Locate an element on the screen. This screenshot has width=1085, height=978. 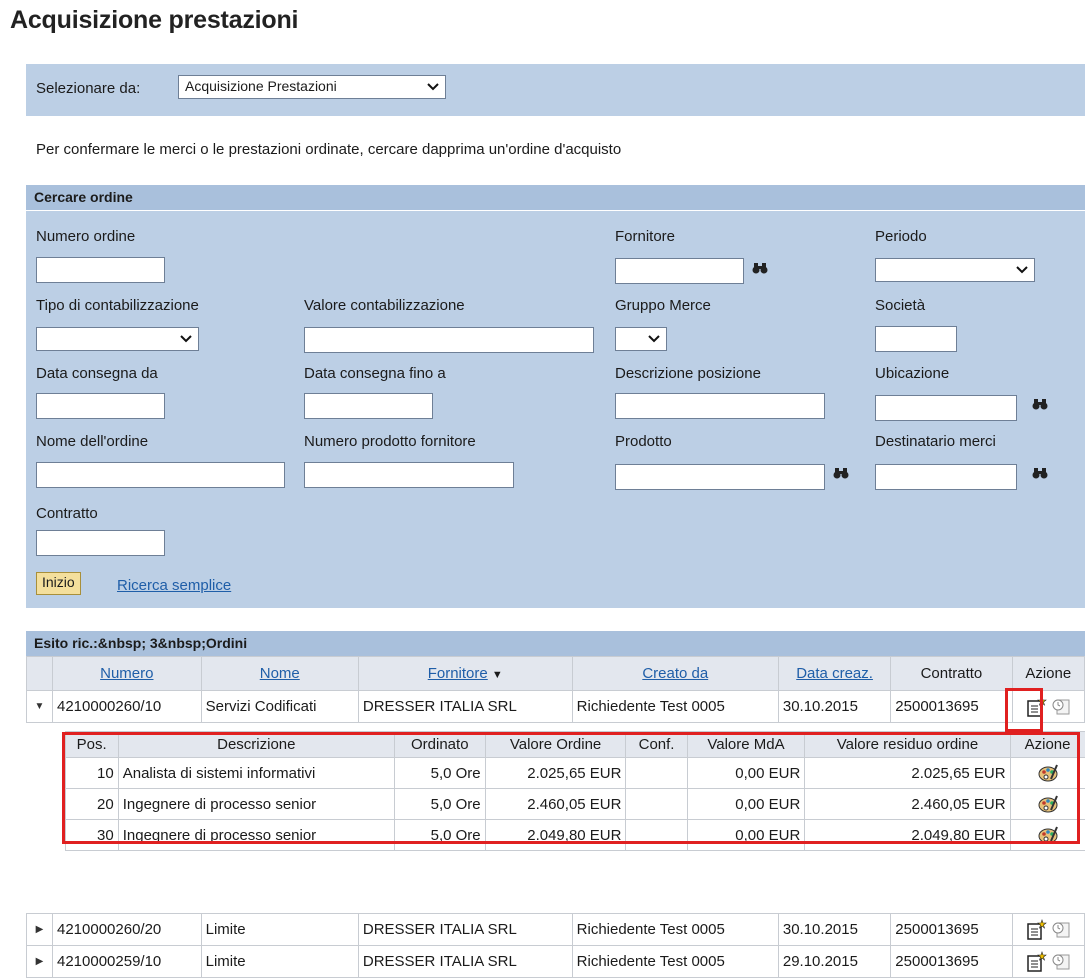
column-header-azione: Azione is located at coordinates (1048, 674).